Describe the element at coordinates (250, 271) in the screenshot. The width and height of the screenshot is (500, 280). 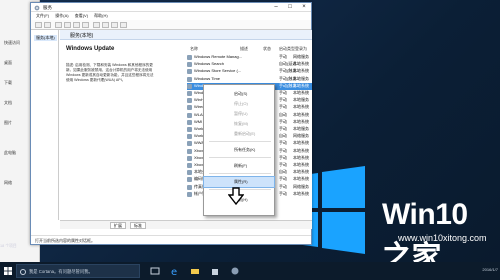
I see `taskbar: 我是 Cortana。有问题尽管问我。 e 2016/1/7` at that location.